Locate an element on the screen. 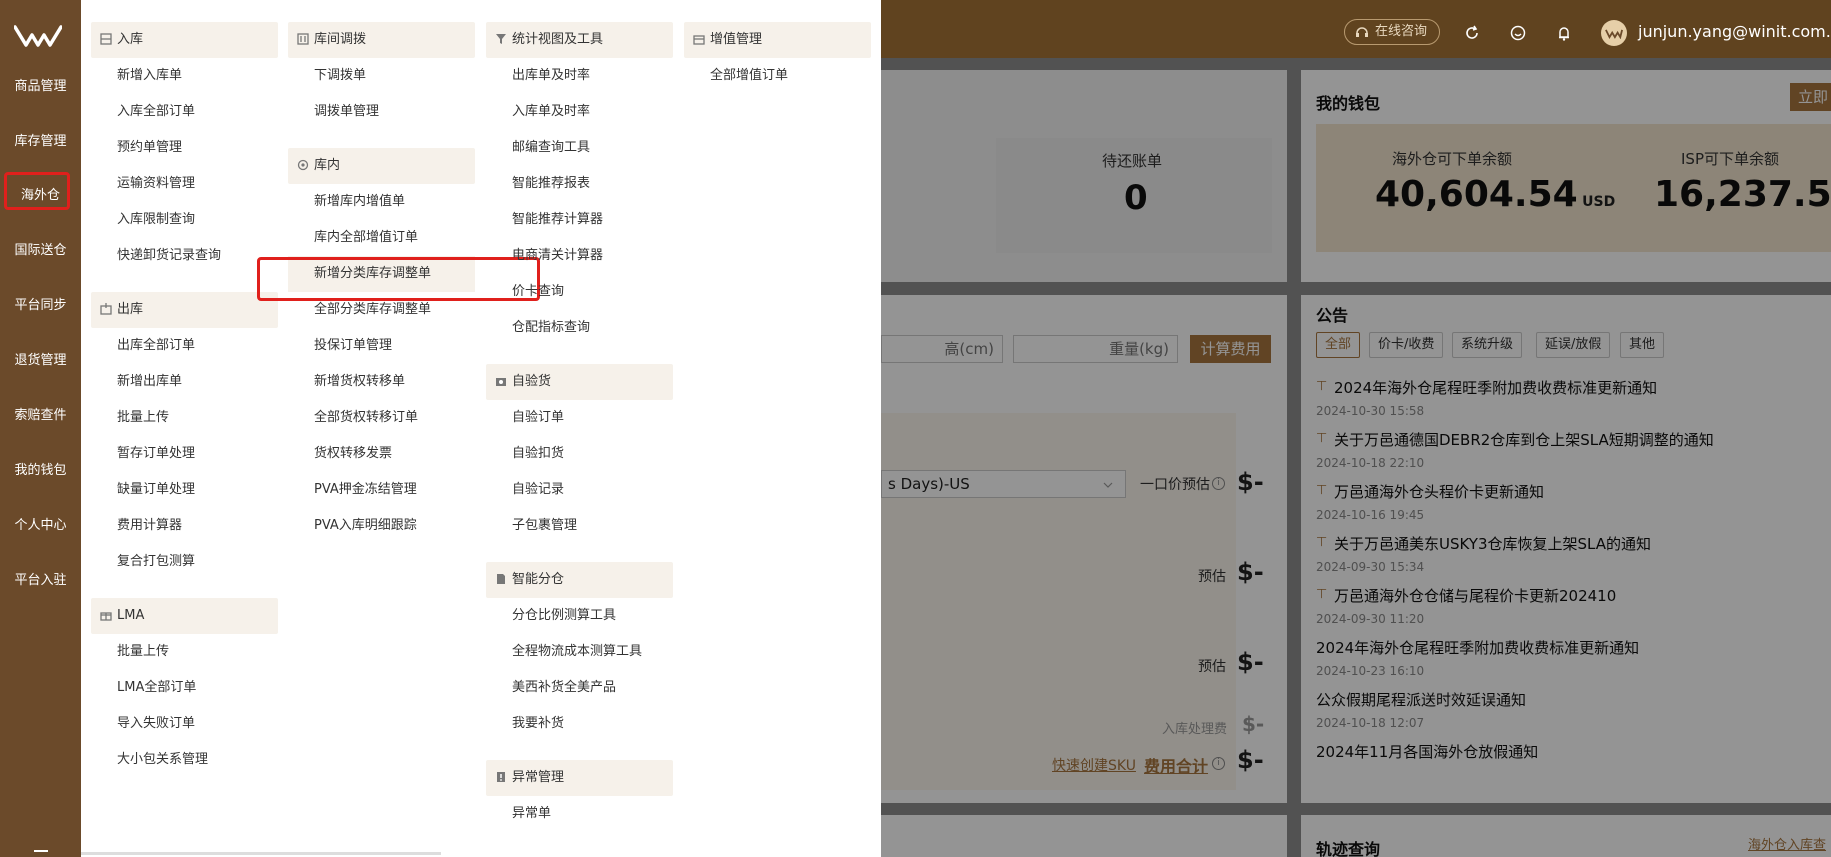 The height and width of the screenshot is (857, 1831). menu-link-self-inspect-record: 自验记录 is located at coordinates (538, 490).